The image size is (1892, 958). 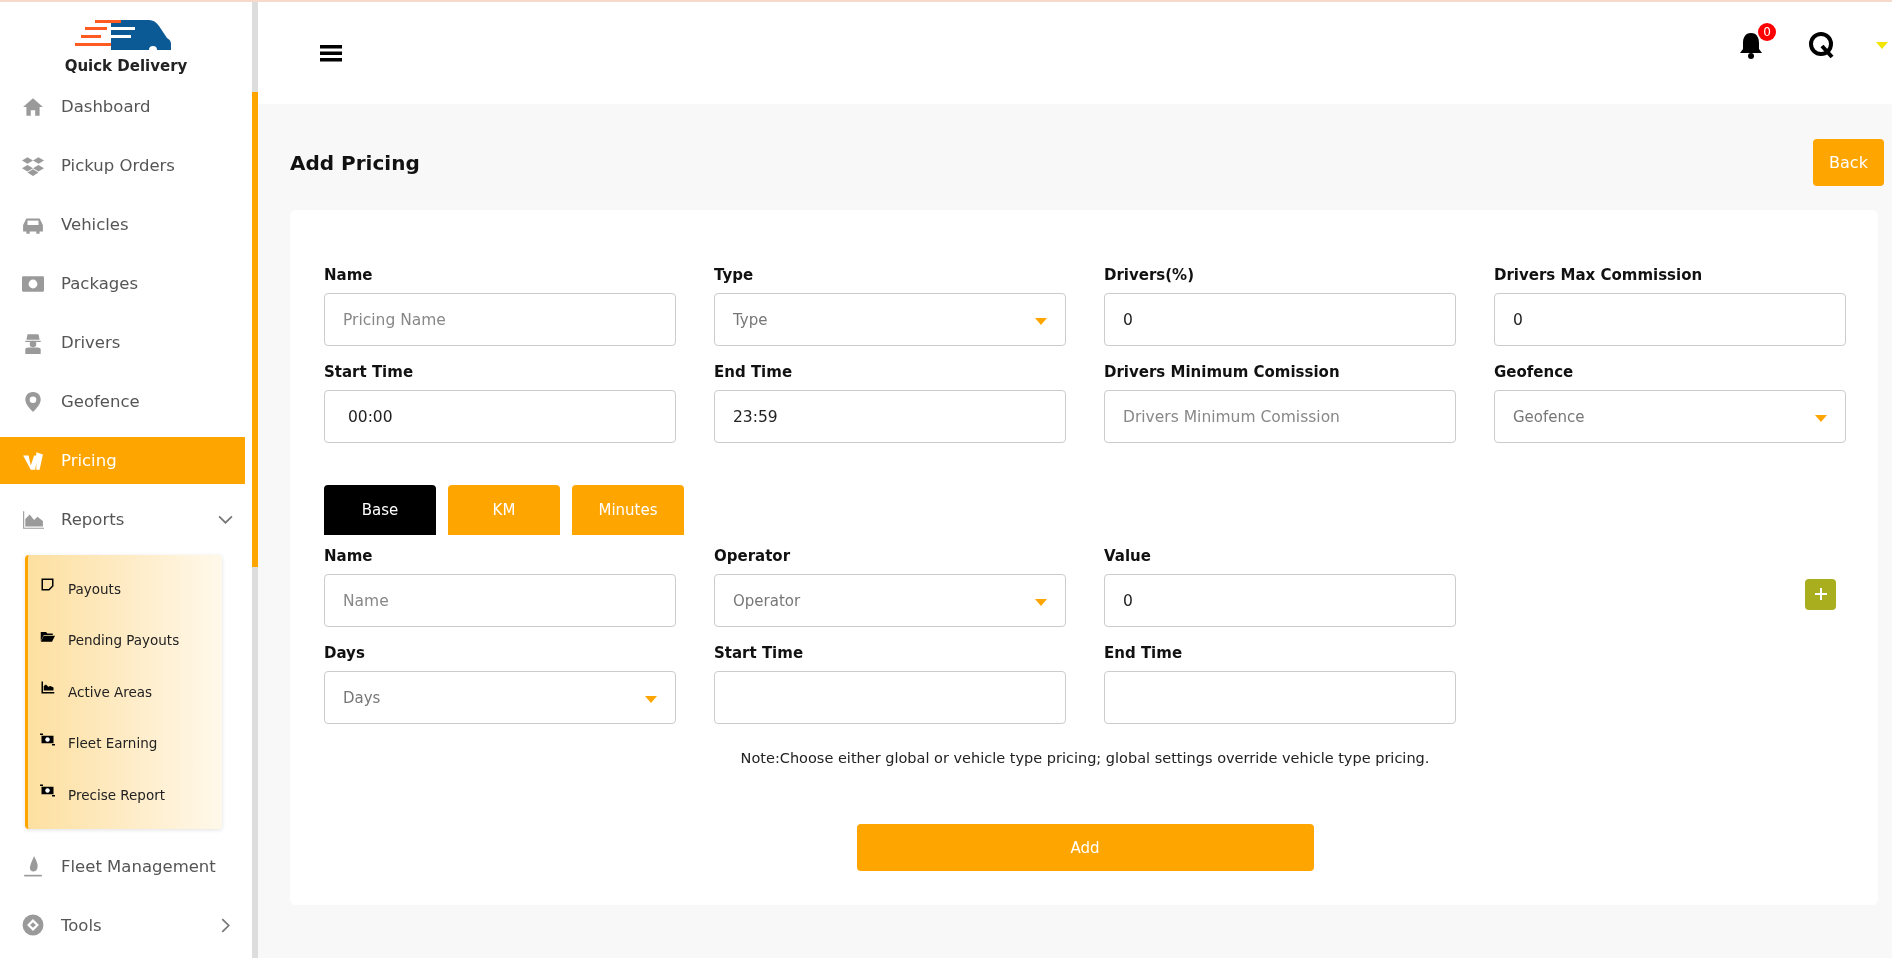 I want to click on sidebar-item: Tools, so click(x=122, y=925).